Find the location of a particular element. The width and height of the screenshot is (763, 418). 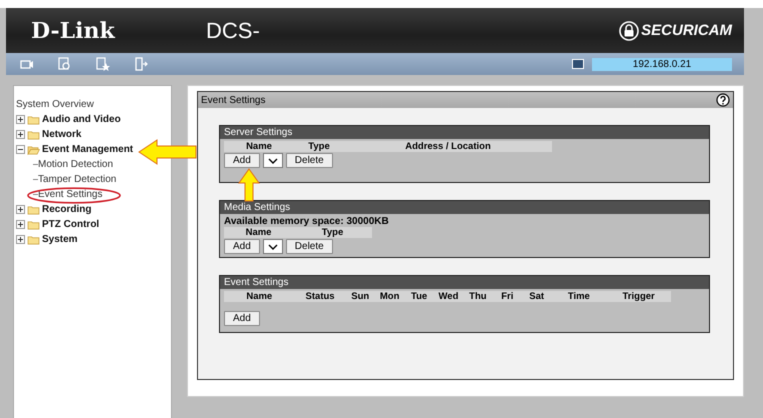

column-header: Address / Location is located at coordinates (448, 146).